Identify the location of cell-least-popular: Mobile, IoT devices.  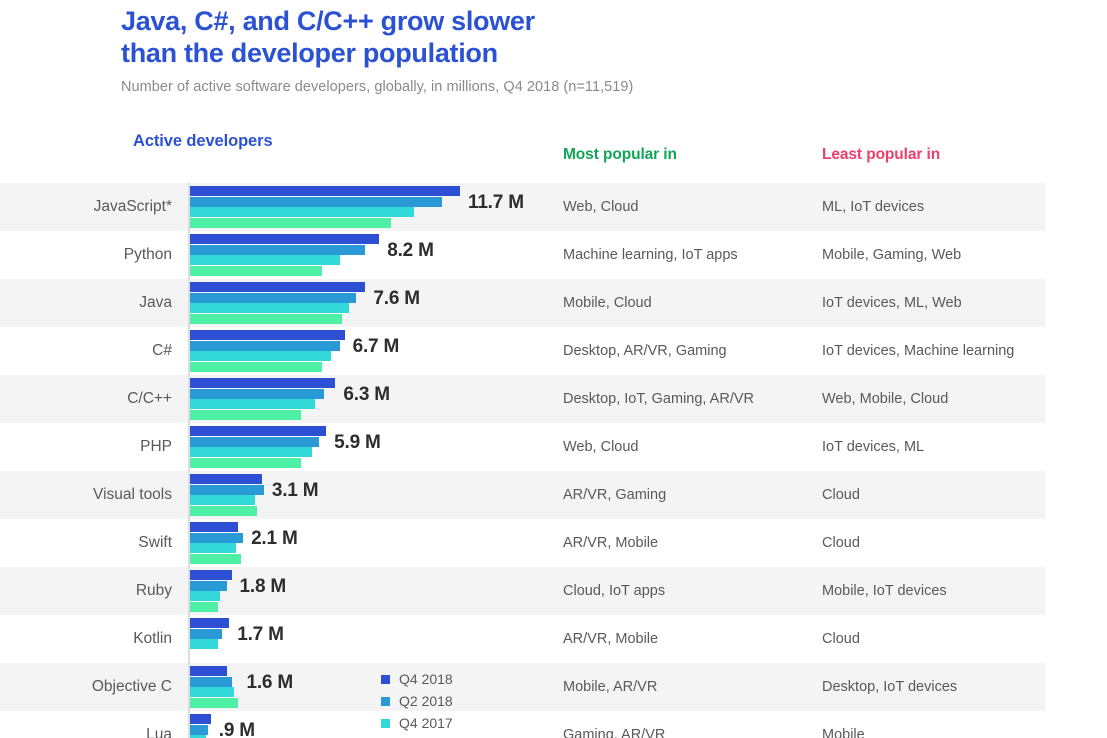
(884, 591).